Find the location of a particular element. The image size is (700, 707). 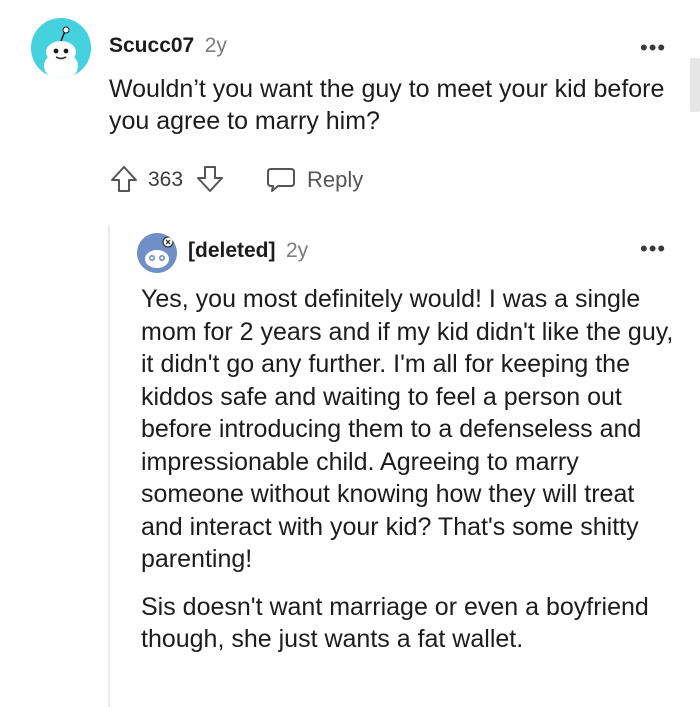

snoo-avatar-icon is located at coordinates (61, 48).